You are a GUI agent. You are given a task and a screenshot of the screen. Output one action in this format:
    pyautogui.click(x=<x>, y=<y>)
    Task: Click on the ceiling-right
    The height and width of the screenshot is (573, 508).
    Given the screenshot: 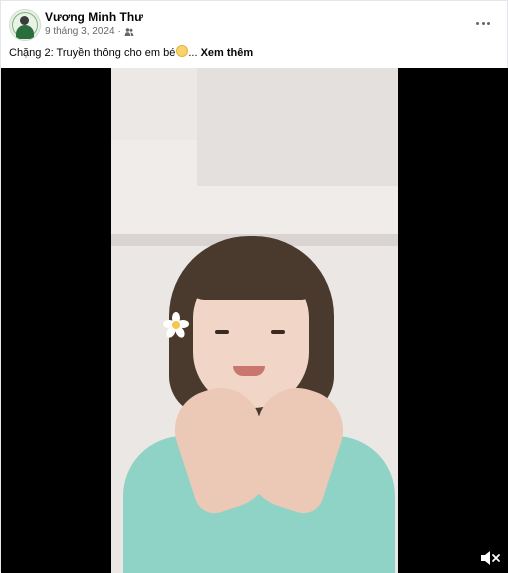 What is the action you would take?
    pyautogui.click(x=297, y=127)
    